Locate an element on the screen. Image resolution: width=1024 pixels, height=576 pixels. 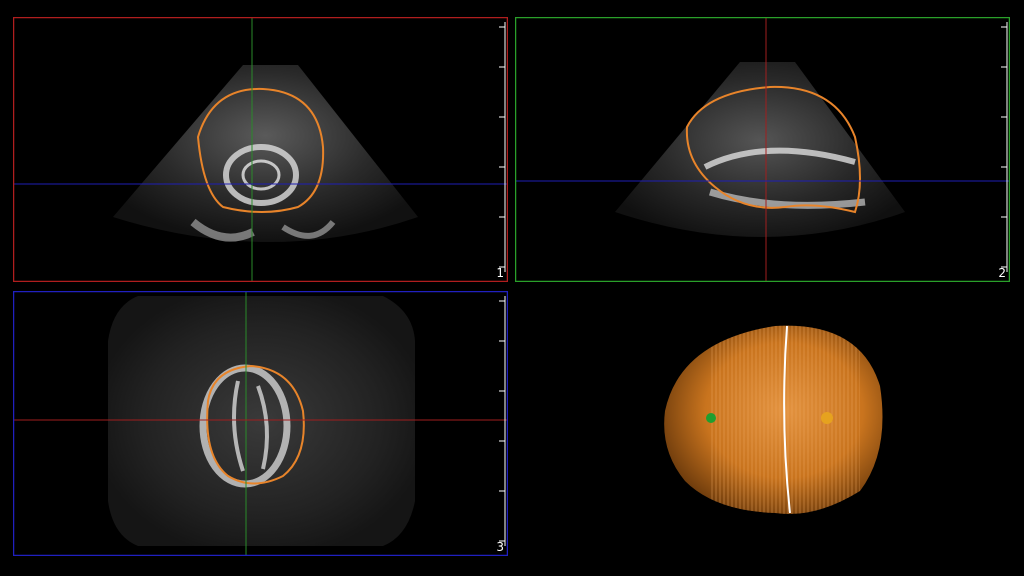
ultrasound-sector is located at coordinates (265, 153).